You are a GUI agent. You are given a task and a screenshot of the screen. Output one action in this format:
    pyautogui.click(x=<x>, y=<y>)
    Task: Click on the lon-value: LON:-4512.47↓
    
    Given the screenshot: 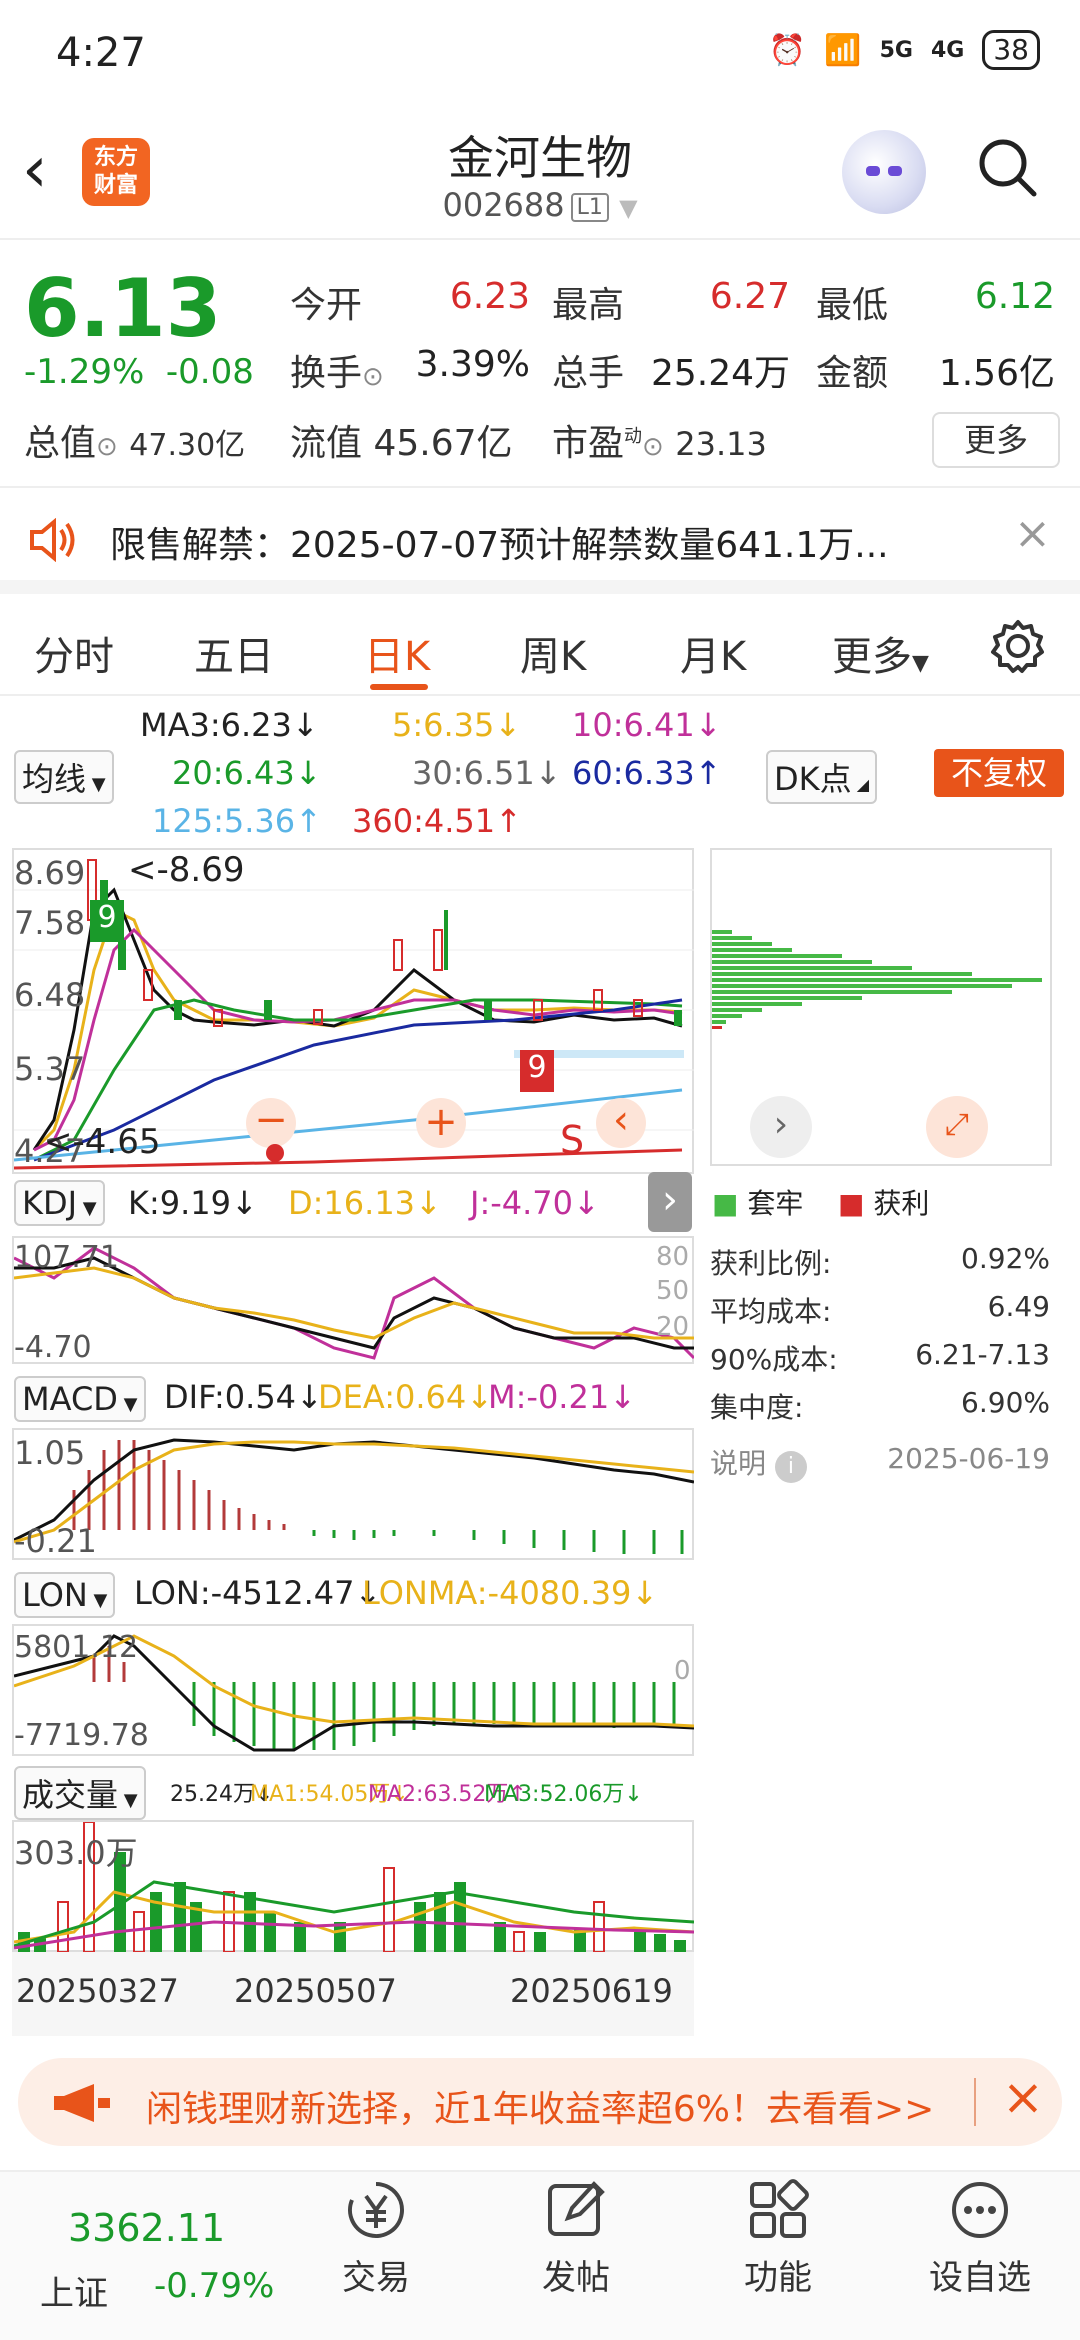 What is the action you would take?
    pyautogui.click(x=258, y=1593)
    